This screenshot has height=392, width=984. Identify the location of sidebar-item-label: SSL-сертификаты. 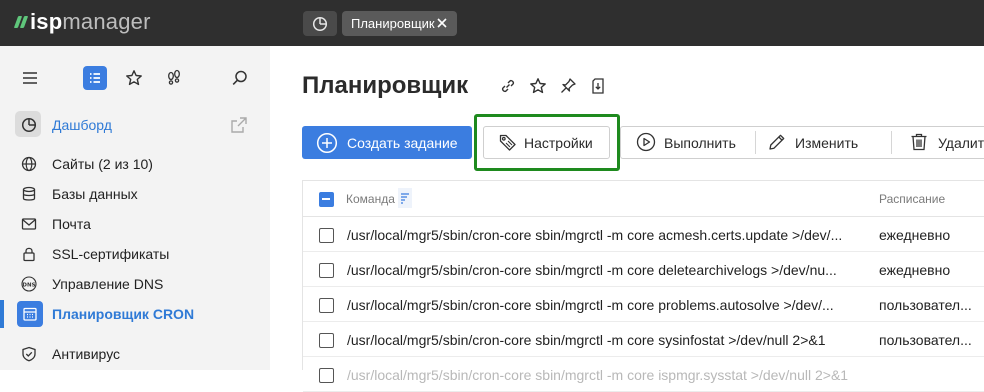
(111, 254).